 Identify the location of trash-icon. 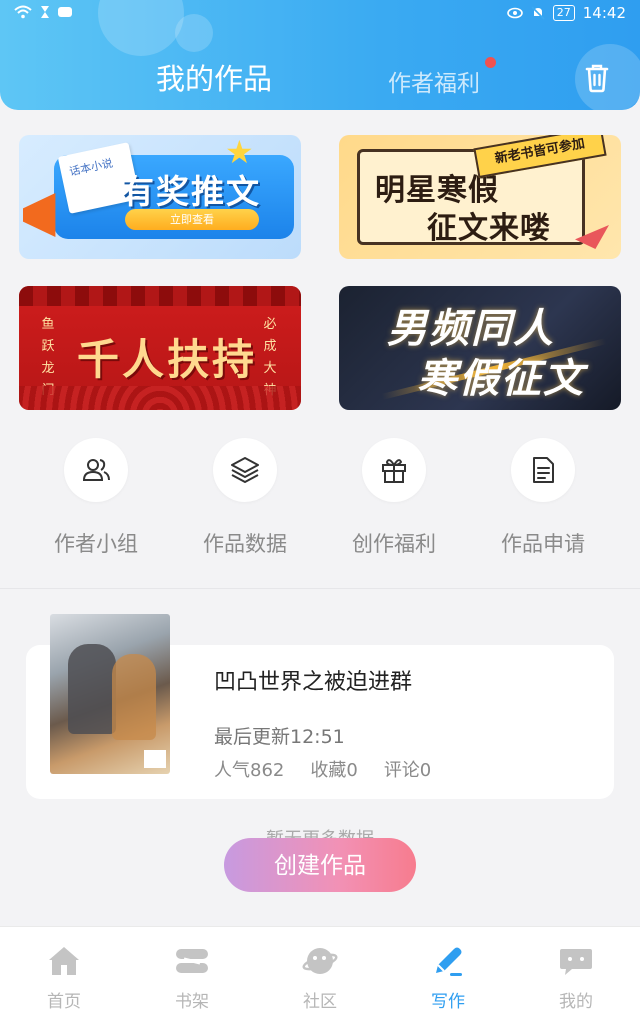
(597, 77).